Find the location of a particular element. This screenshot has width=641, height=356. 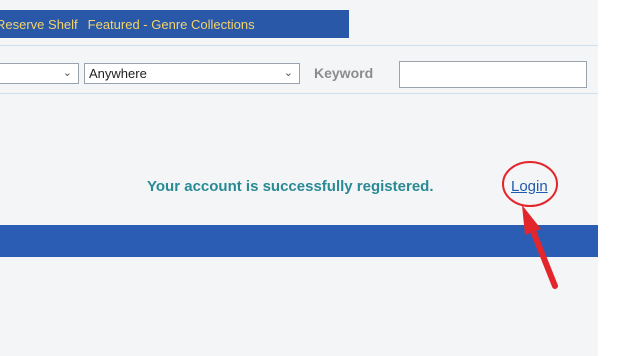

keyword-input is located at coordinates (493, 74).